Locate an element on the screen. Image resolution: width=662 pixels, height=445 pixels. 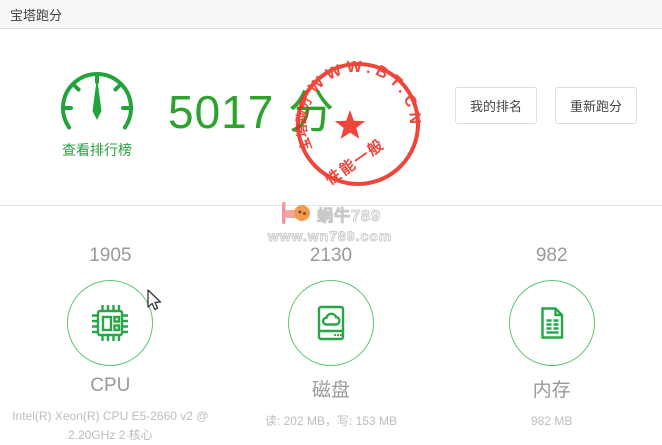
metric-memory: 982 内存 982 MB is located at coordinates (551, 344).